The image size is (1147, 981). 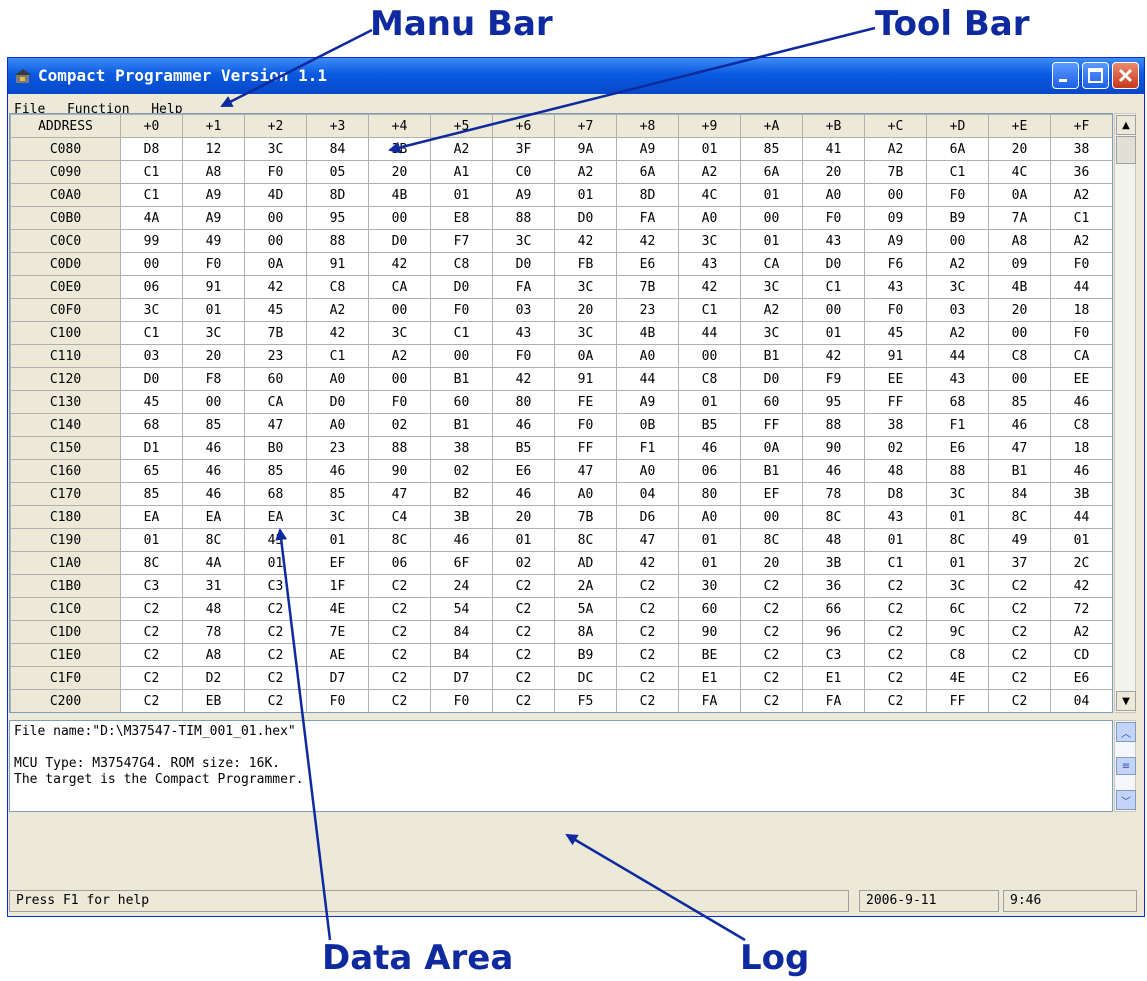 I want to click on hex-byte-cell: EF, so click(x=337, y=563).